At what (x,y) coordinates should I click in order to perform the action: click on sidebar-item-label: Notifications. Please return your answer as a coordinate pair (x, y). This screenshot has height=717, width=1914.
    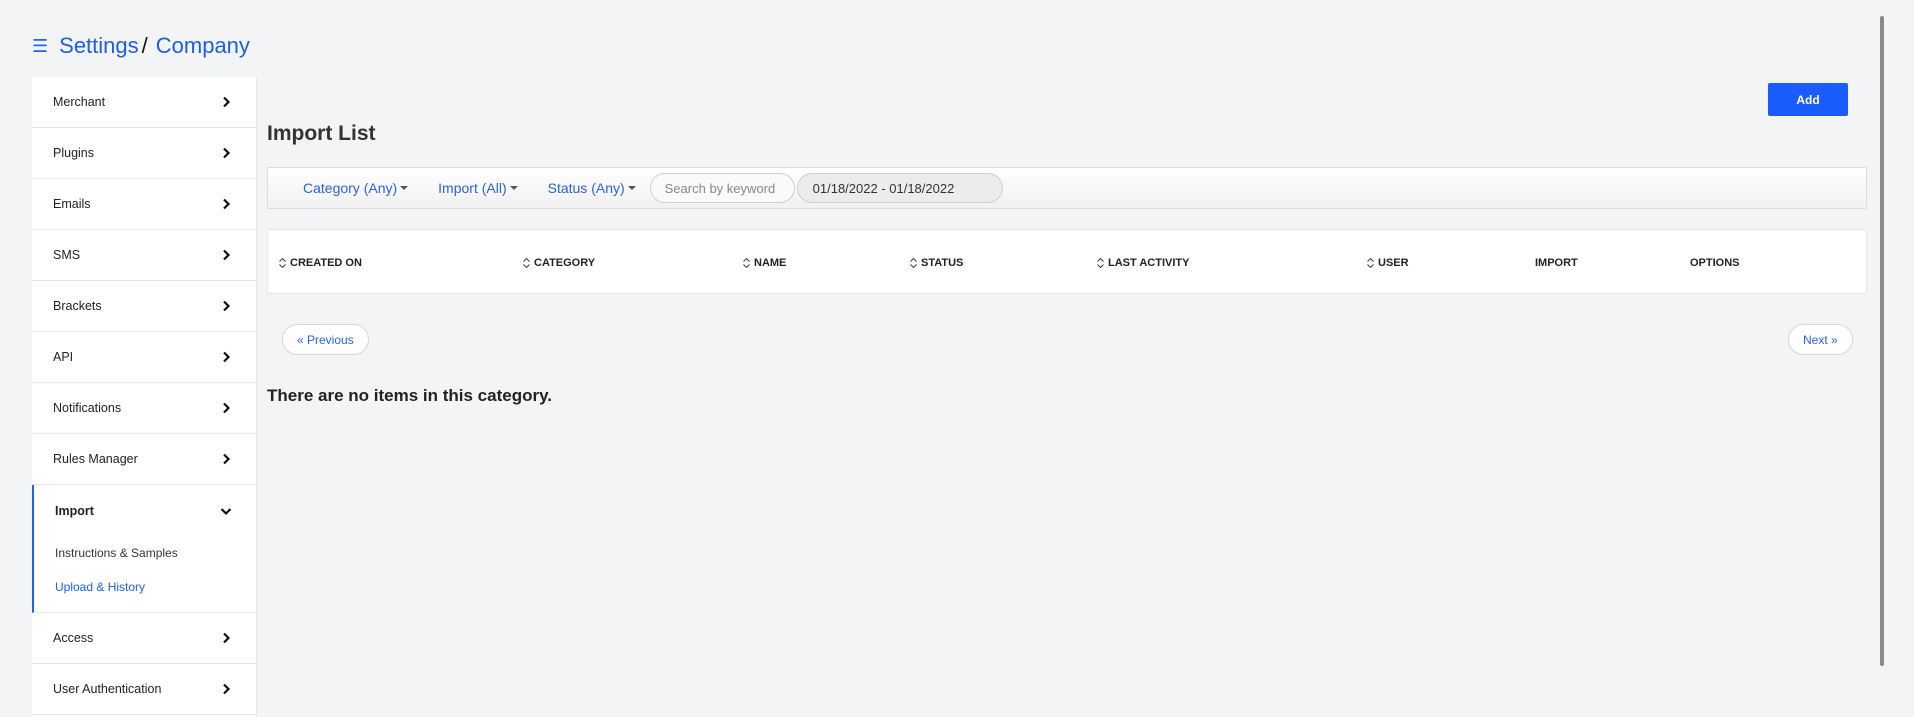
    Looking at the image, I should click on (87, 408).